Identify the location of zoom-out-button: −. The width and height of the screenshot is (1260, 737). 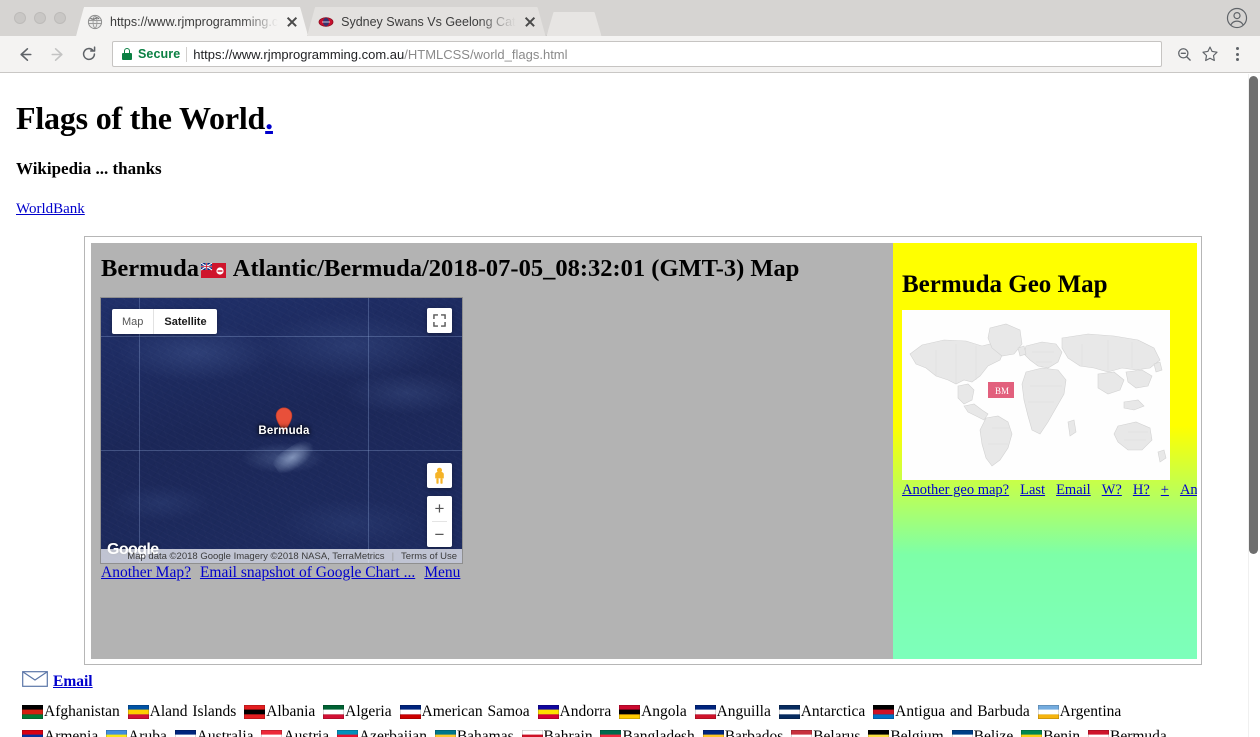
(439, 534).